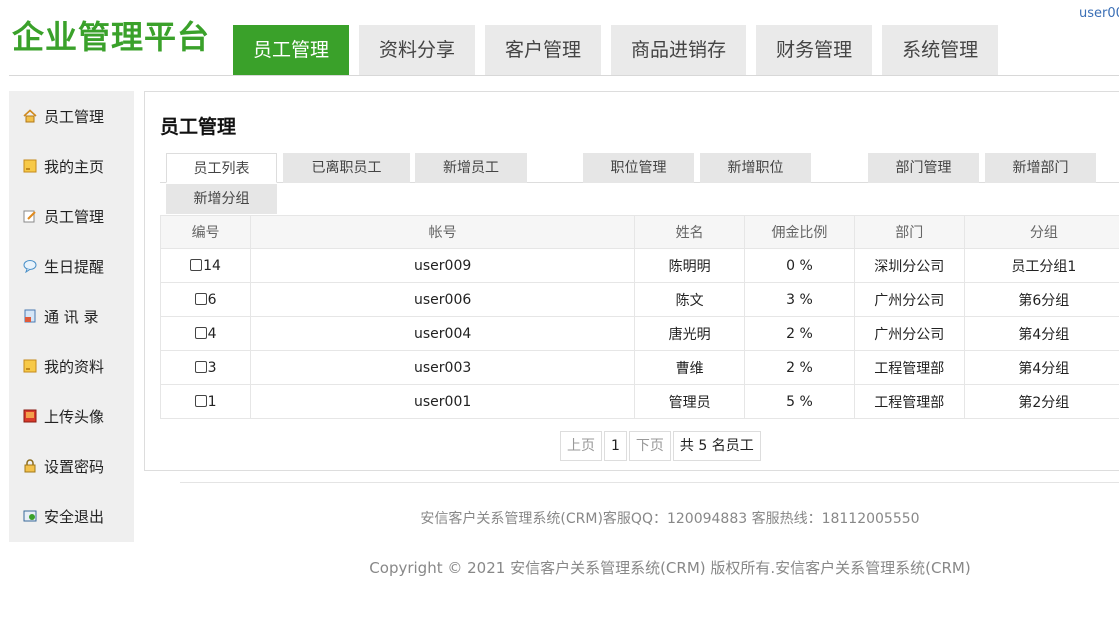 The height and width of the screenshot is (617, 1119). What do you see at coordinates (814, 50) in the screenshot?
I see `tab-finance: 财务管理` at bounding box center [814, 50].